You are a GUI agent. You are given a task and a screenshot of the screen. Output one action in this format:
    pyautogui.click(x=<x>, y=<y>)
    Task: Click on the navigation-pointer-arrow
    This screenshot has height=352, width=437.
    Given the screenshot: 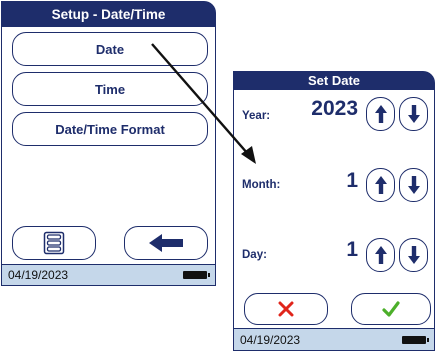 What is the action you would take?
    pyautogui.click(x=203, y=103)
    